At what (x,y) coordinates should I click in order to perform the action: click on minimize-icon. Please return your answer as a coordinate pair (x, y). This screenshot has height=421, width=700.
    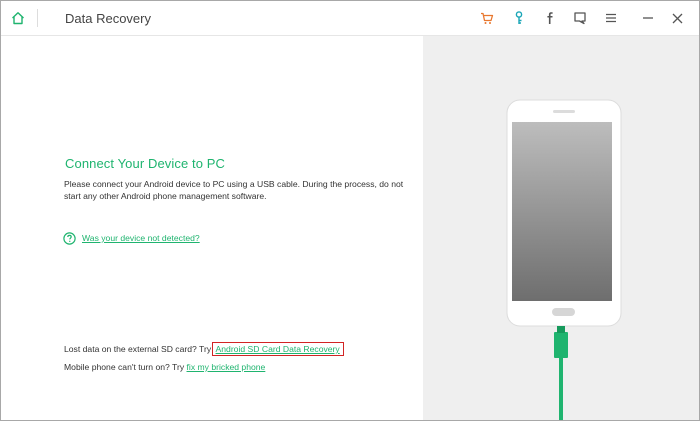
    Looking at the image, I should click on (648, 18).